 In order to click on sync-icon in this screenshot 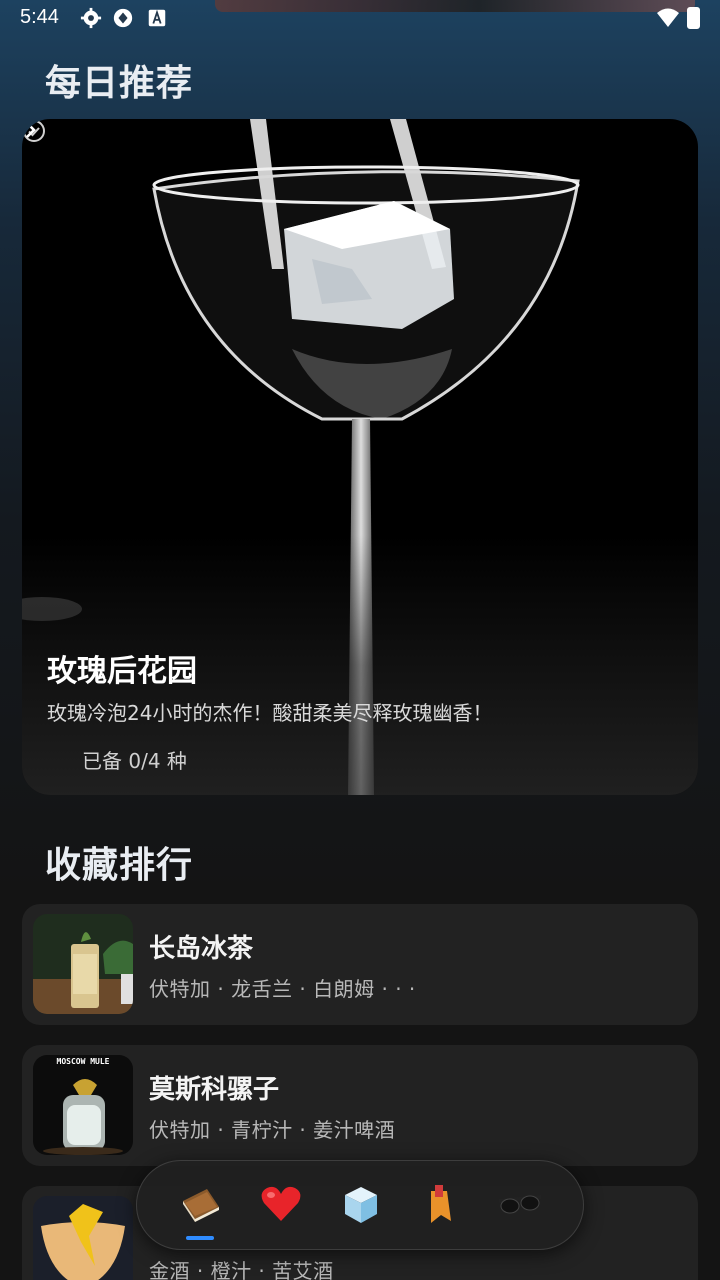, I will do `click(123, 18)`.